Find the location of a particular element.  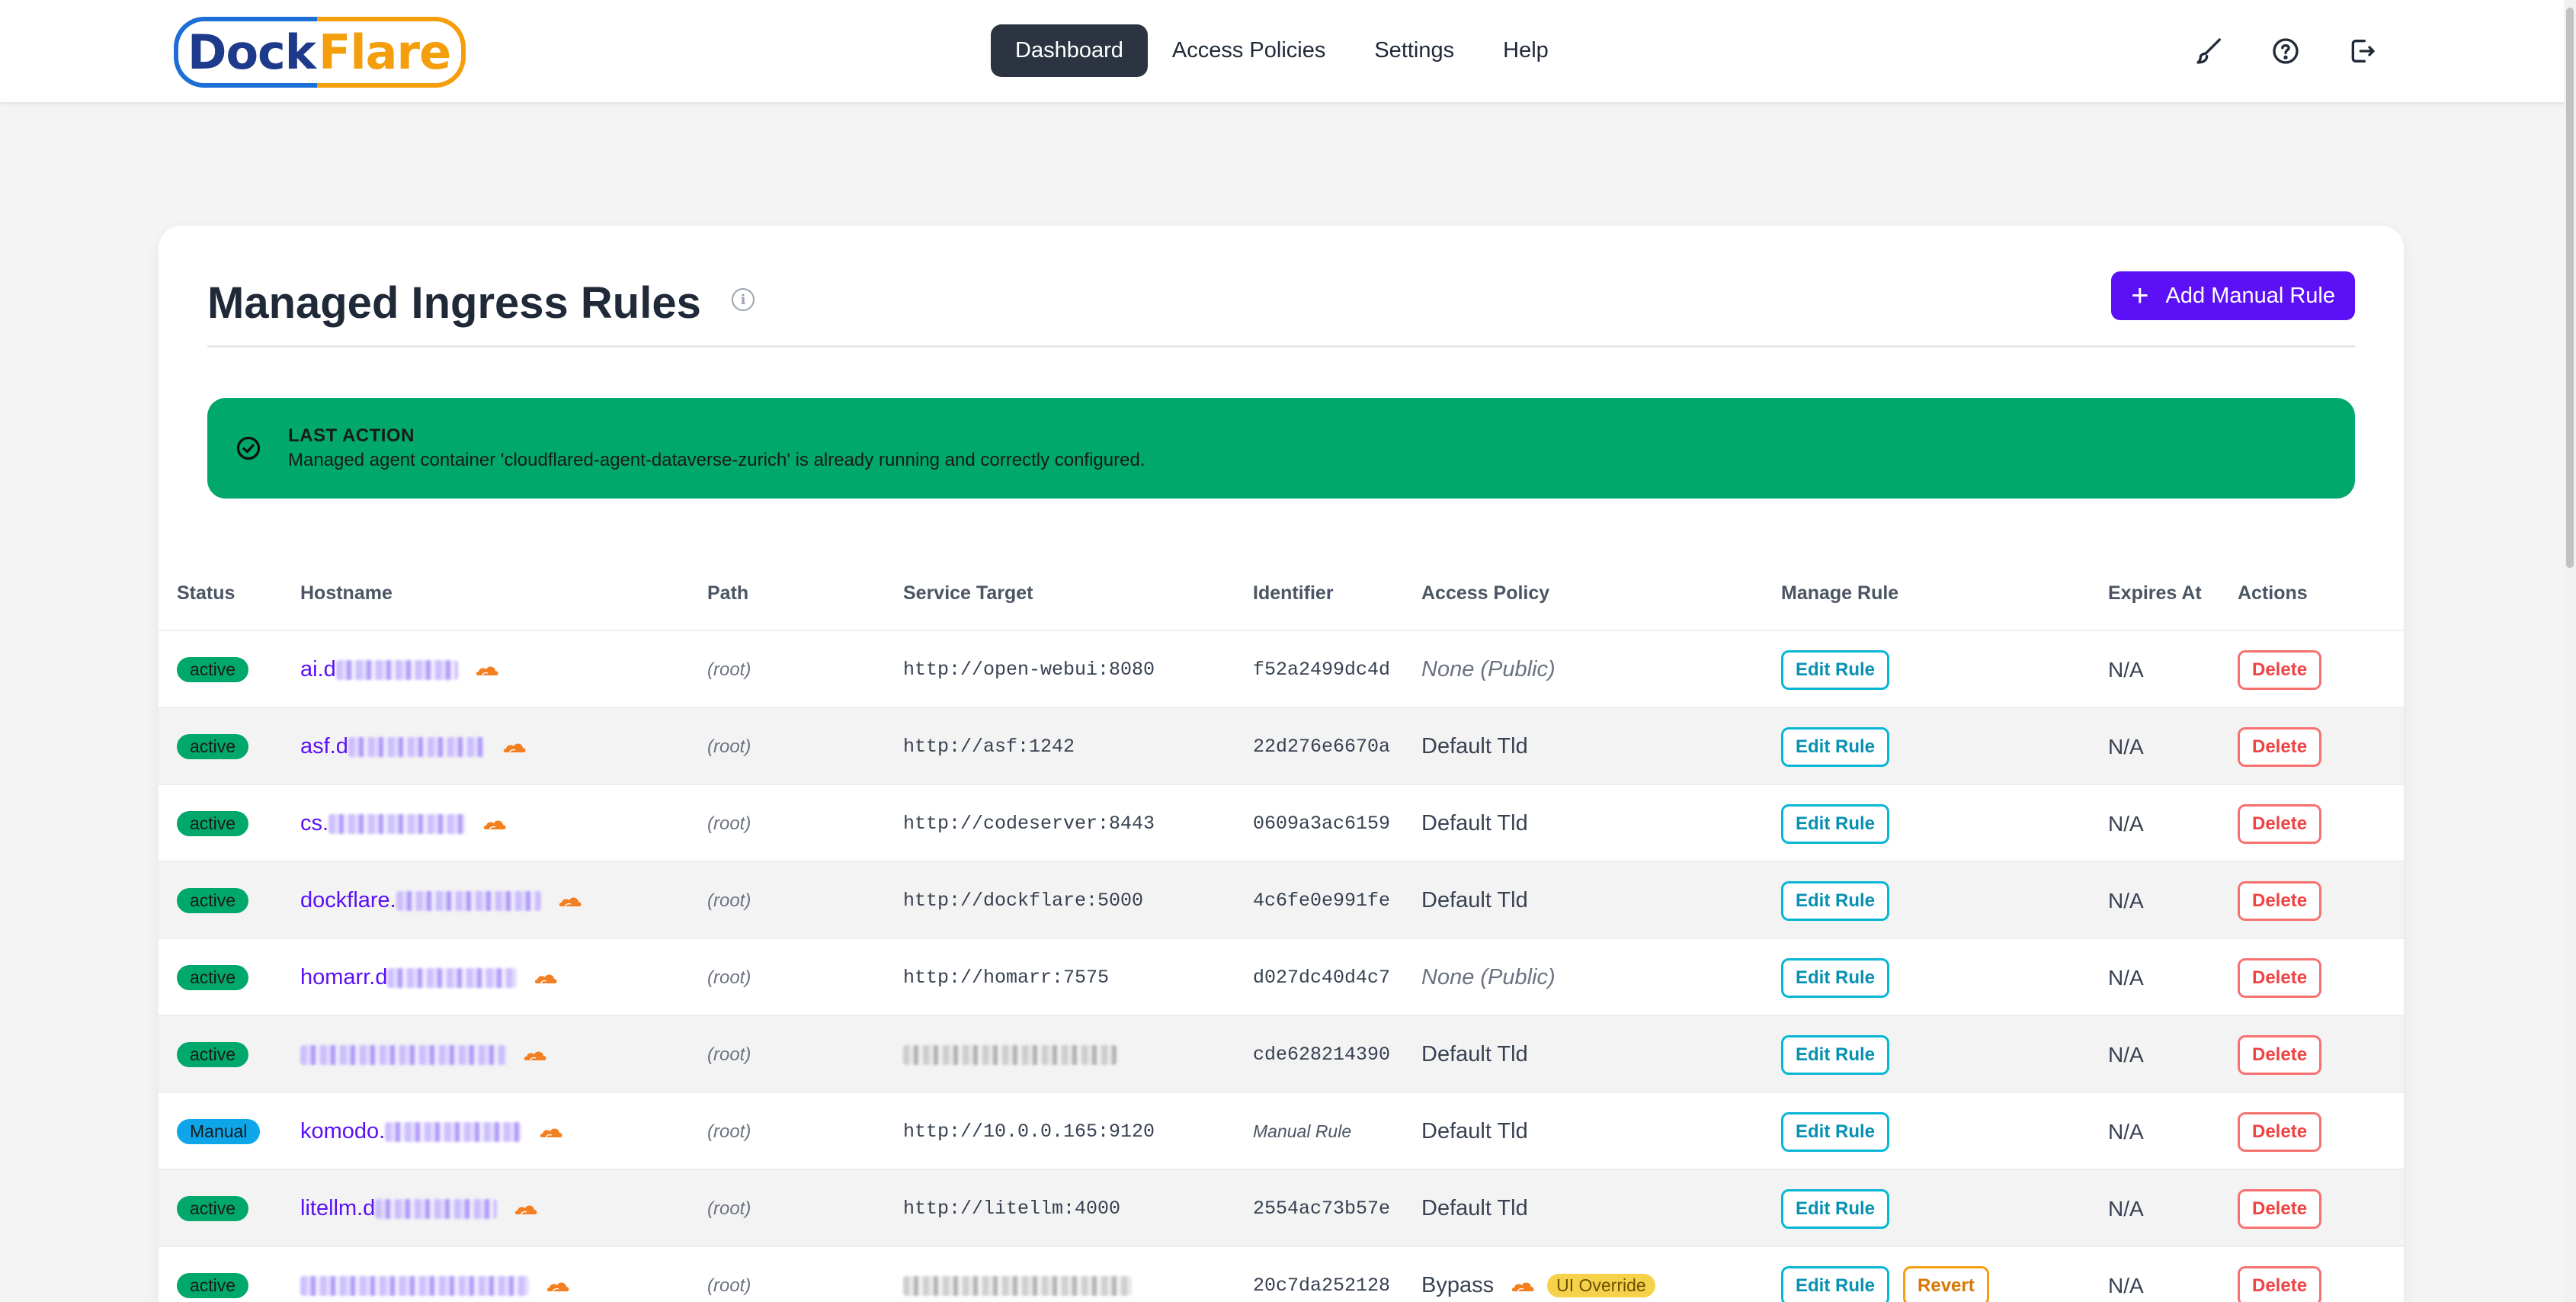

hostname-text: litellm.d is located at coordinates (338, 1208).